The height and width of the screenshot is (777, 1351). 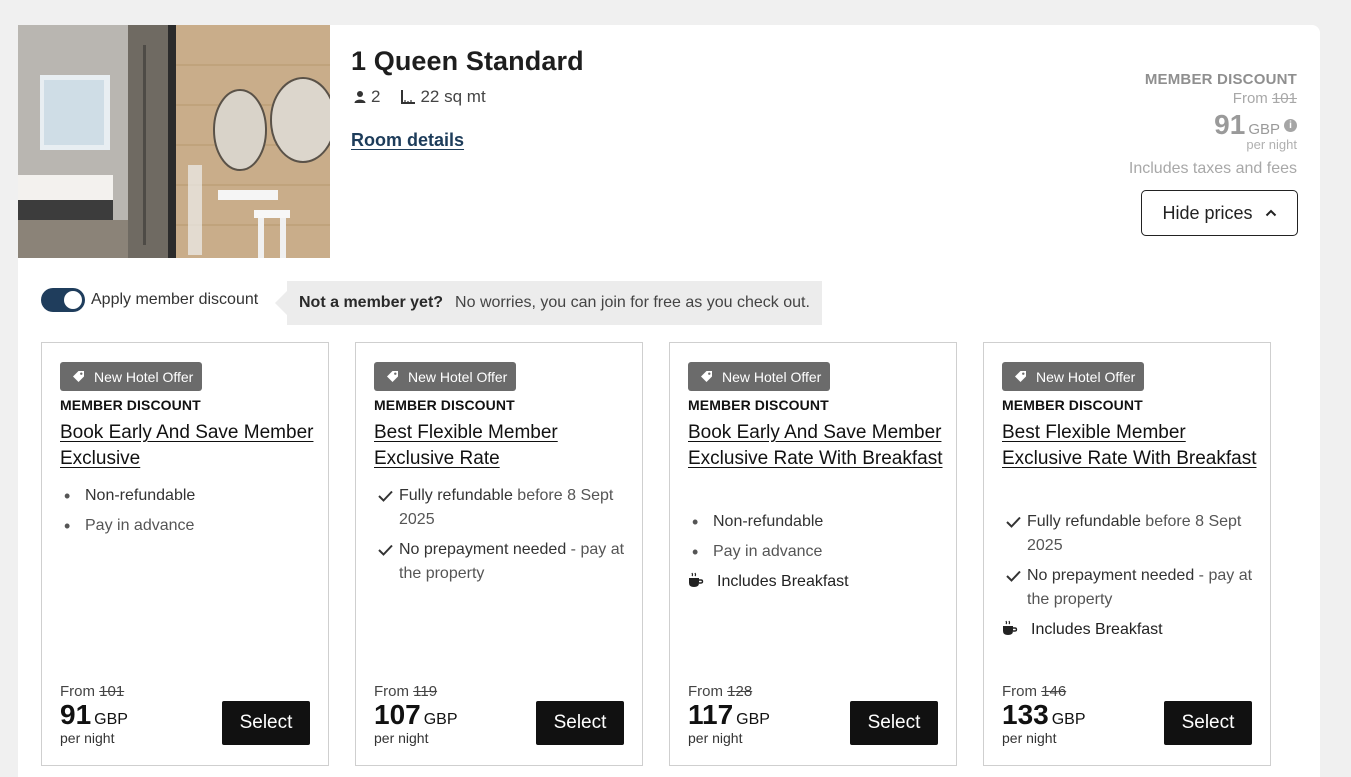 What do you see at coordinates (740, 691) in the screenshot?
I see `rate-original-price: 128` at bounding box center [740, 691].